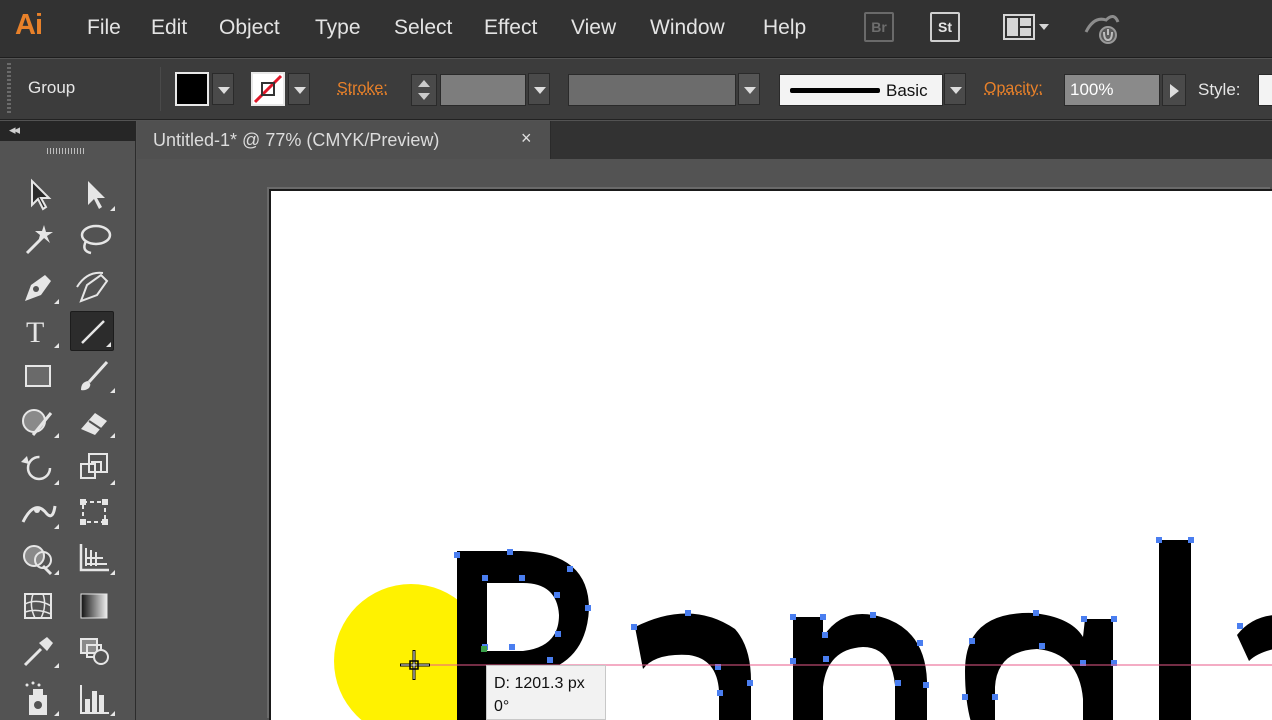  What do you see at coordinates (1101, 28) in the screenshot?
I see `sync-settings-icon` at bounding box center [1101, 28].